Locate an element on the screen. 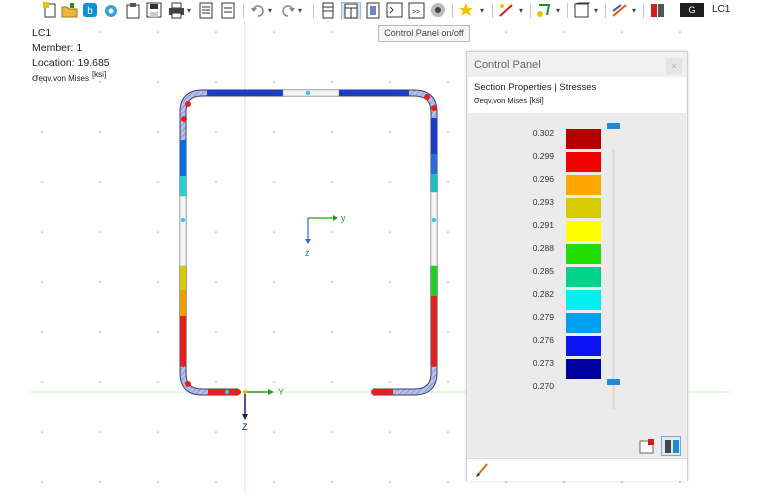 Image resolution: width=760 pixels, height=493 pixels. view-box-icon is located at coordinates (581, 10).